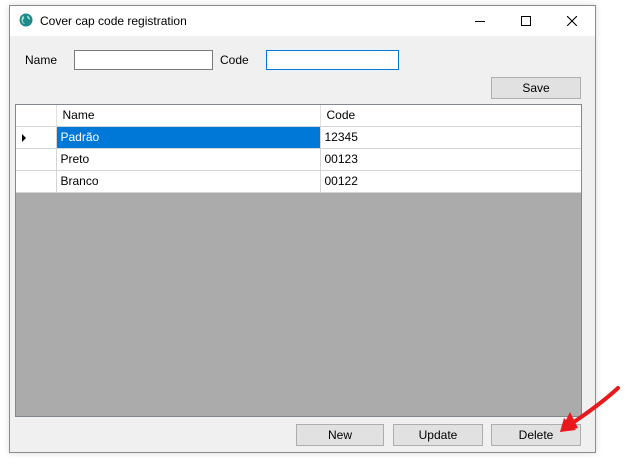 This screenshot has height=467, width=625. I want to click on app-globe-icon, so click(26, 20).